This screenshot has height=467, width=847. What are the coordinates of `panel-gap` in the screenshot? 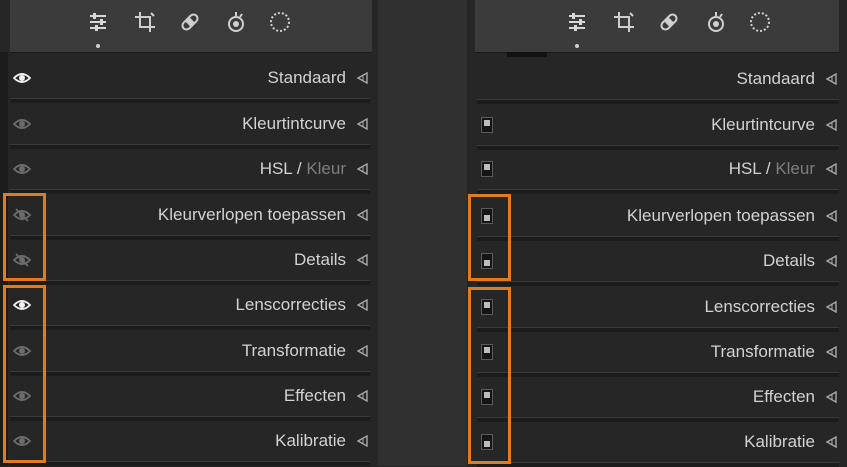 It's located at (422, 233).